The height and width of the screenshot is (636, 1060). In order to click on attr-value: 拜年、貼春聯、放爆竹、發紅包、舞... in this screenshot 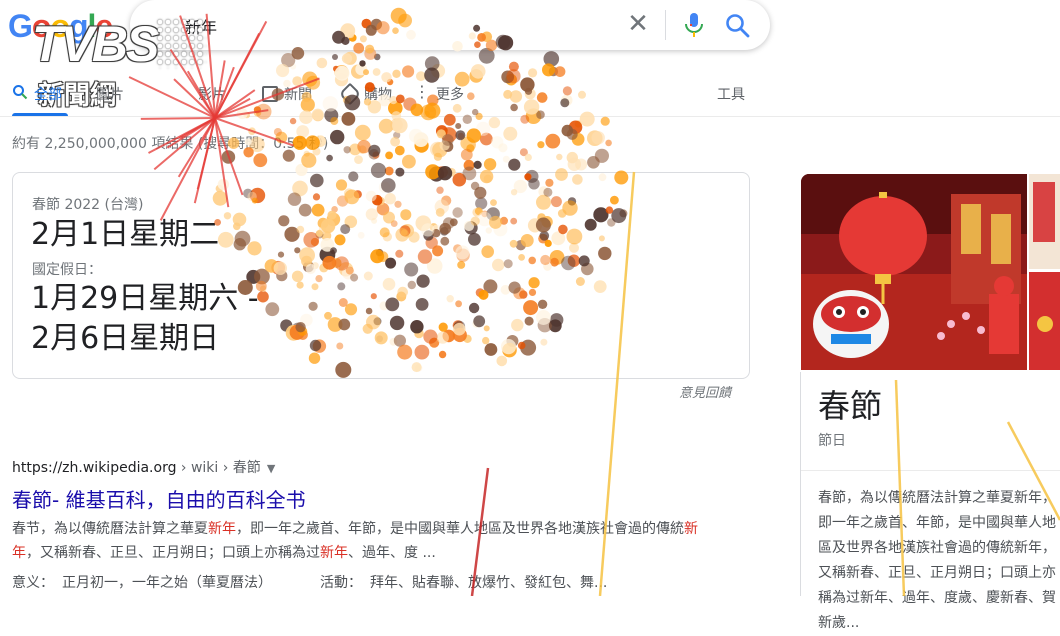, I will do `click(489, 583)`.